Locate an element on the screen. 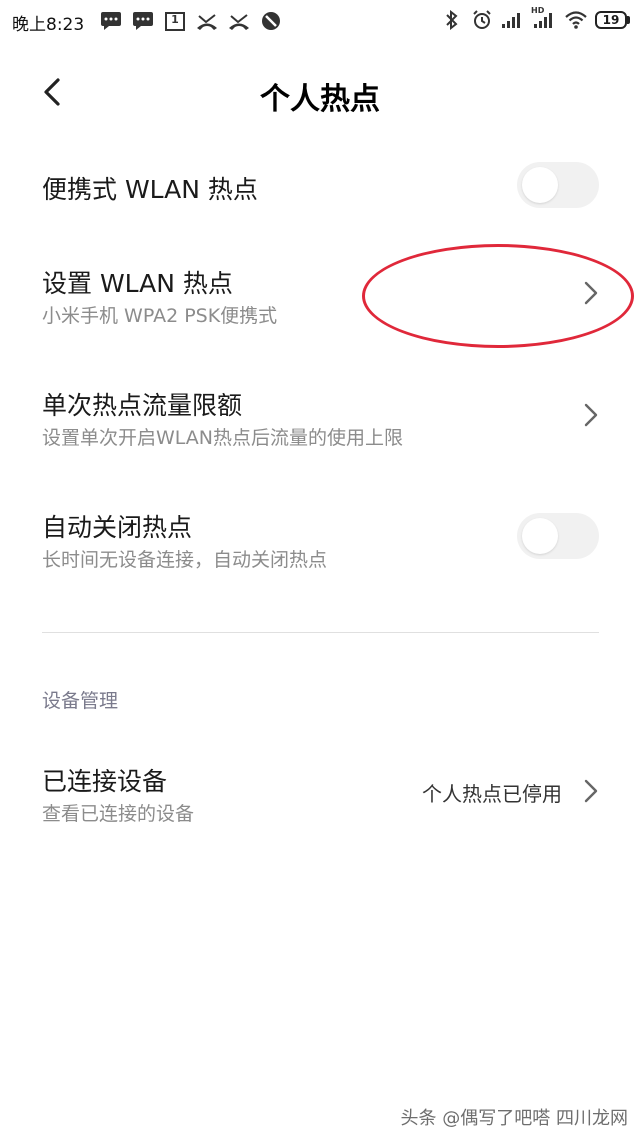  auto-off-subtitle: 长时间无设备连接，自动关闭热点 is located at coordinates (185, 560).